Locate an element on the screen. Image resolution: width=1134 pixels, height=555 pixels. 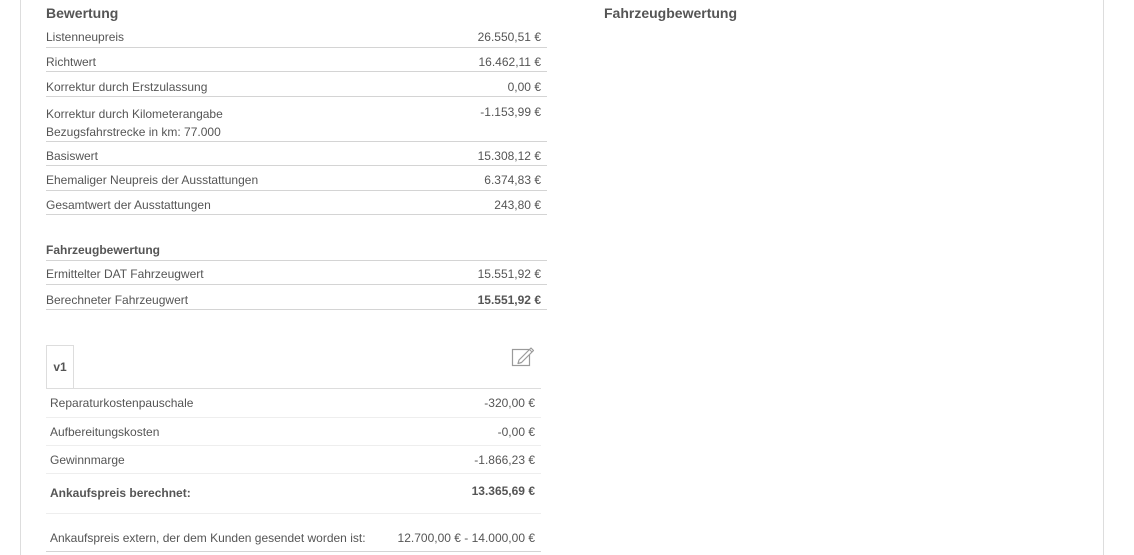
table-row: Reparaturkostenpauschale -320,00 € is located at coordinates (293, 403).